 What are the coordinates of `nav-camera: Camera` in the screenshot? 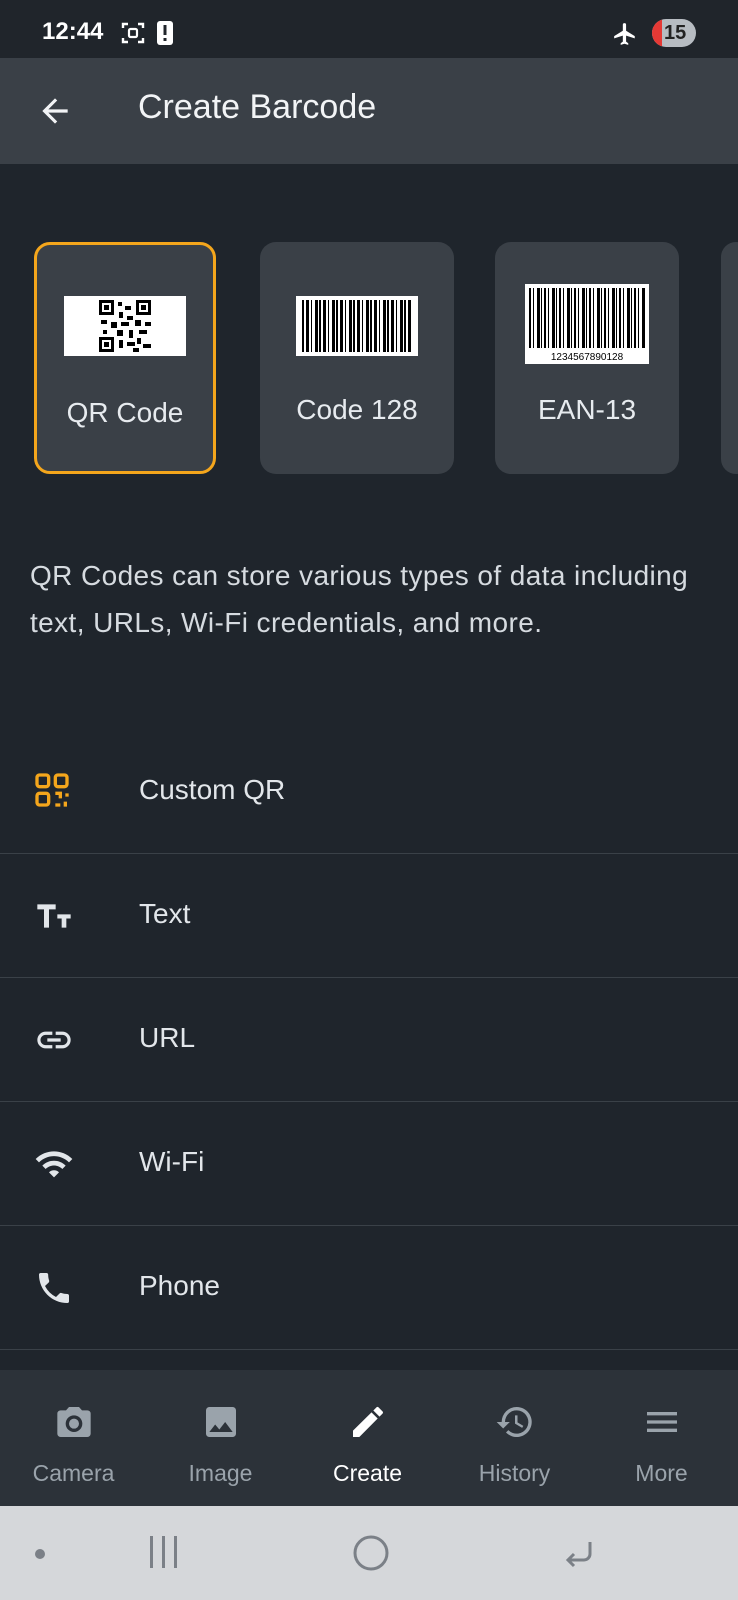 It's located at (73, 1438).